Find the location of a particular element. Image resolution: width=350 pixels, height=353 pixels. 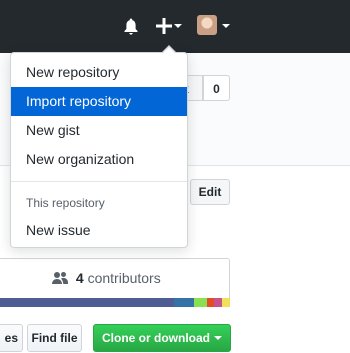

menu-item-new-repository: New repository is located at coordinates (99, 72).